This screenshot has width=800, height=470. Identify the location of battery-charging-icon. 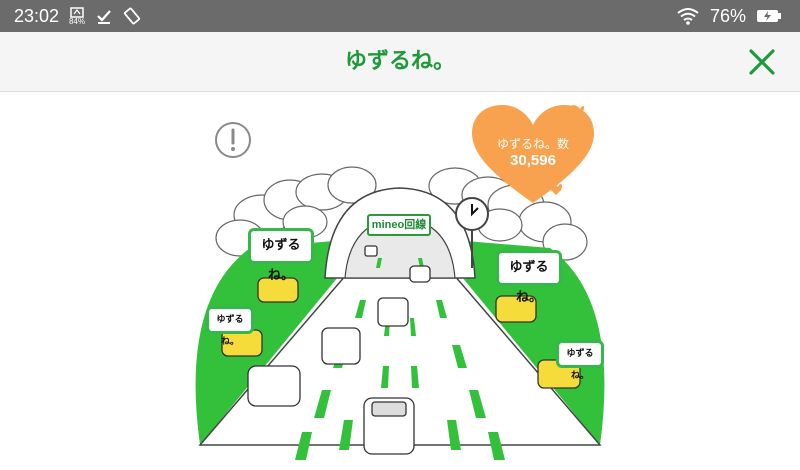
(769, 16).